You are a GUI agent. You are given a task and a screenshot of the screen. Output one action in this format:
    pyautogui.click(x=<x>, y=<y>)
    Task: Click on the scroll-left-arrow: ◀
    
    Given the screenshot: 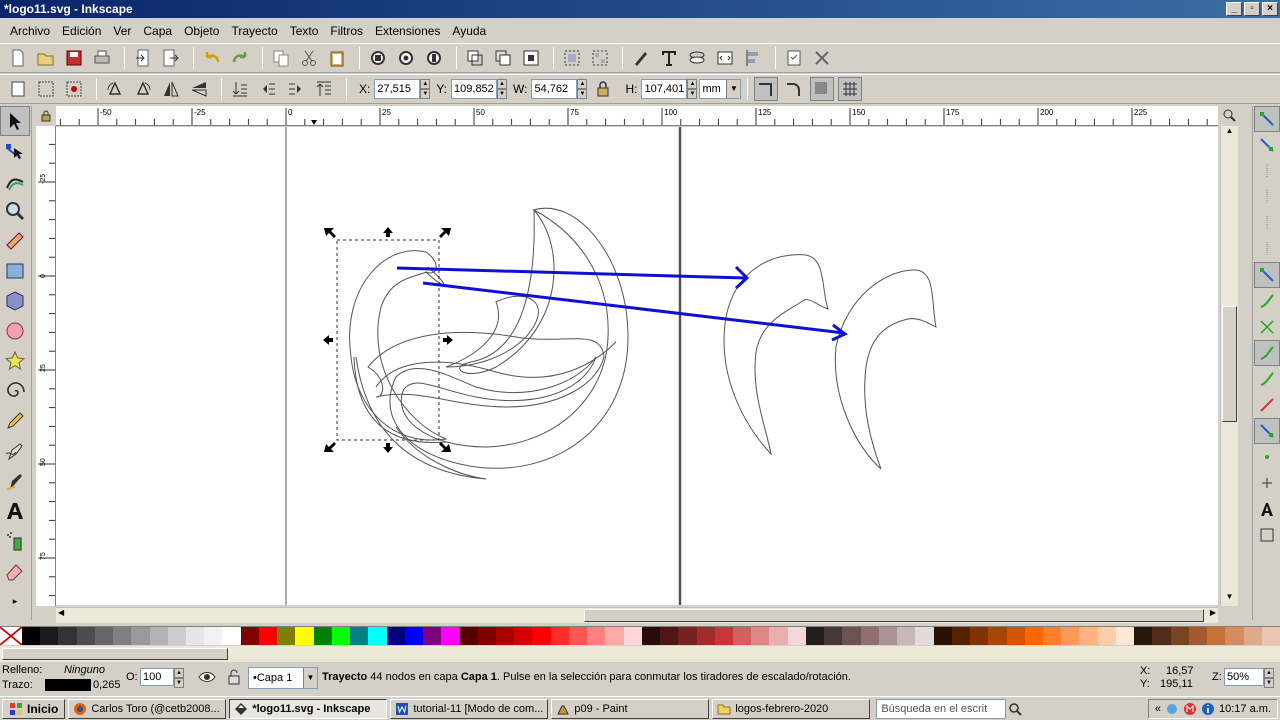 What is the action you would take?
    pyautogui.click(x=61, y=612)
    